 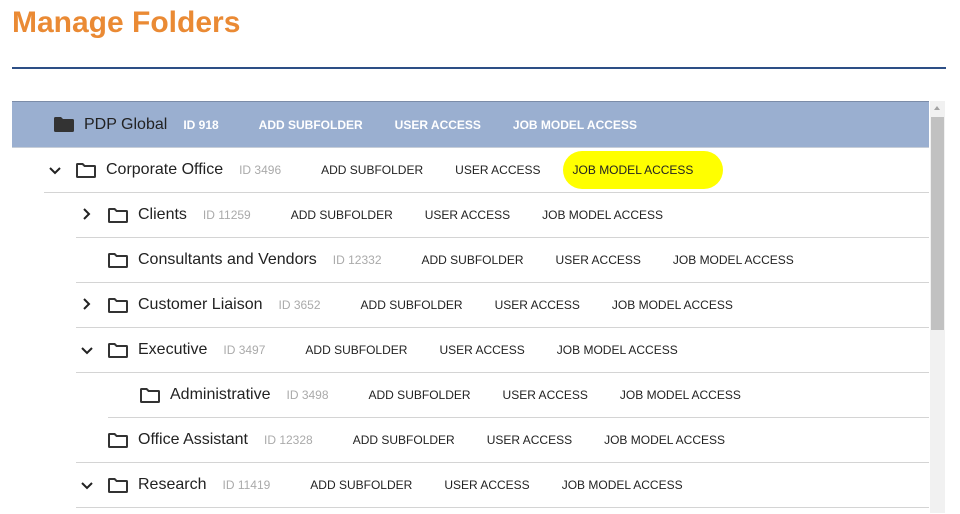 I want to click on folder-id: ID 3652, so click(x=299, y=305).